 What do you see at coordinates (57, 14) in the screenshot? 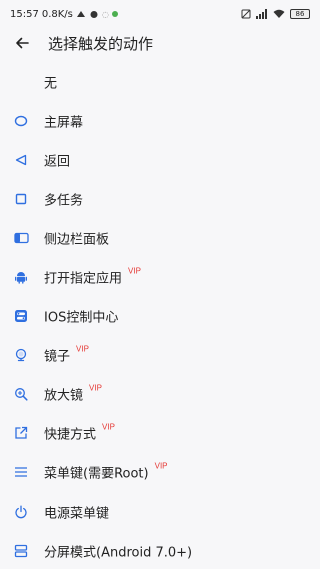
I see `status-speed: 0.8K/s` at bounding box center [57, 14].